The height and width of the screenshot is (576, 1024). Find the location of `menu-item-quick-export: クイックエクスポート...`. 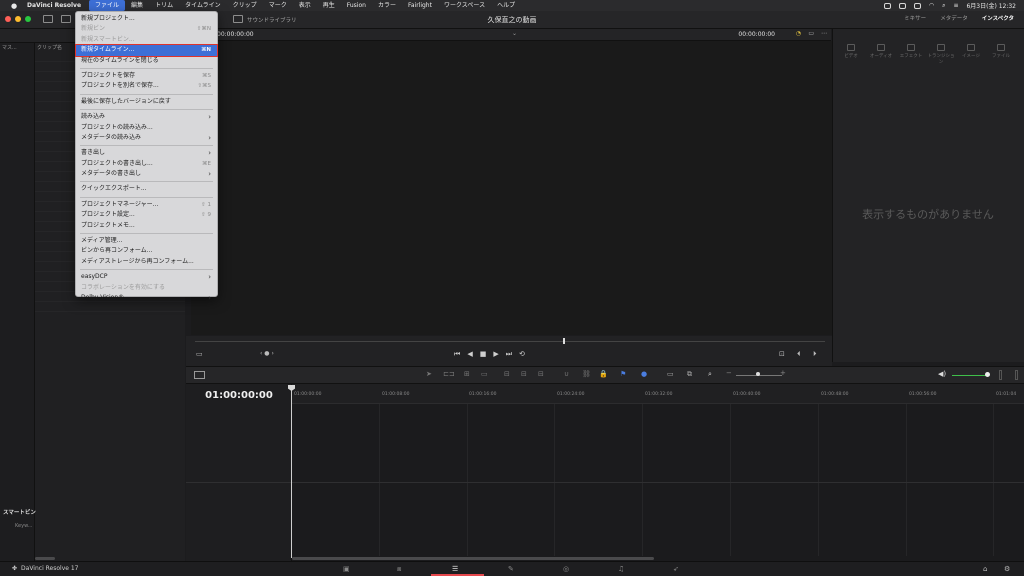

menu-item-quick-export: クイックエクスポート... is located at coordinates (146, 189).